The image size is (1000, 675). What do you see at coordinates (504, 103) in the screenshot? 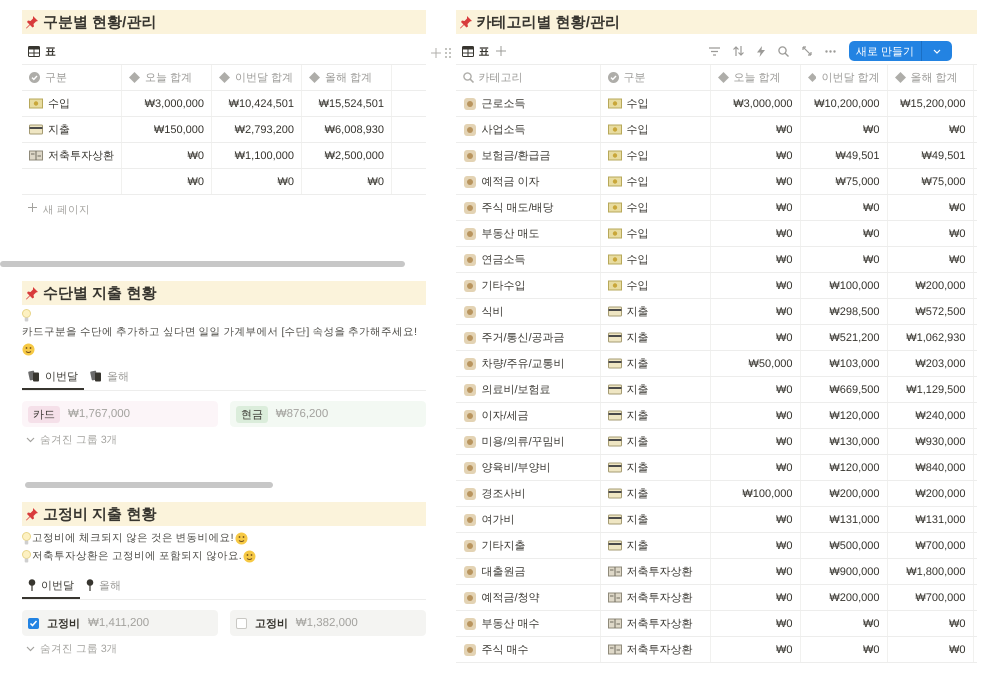
I see `category-label: 근로소득` at bounding box center [504, 103].